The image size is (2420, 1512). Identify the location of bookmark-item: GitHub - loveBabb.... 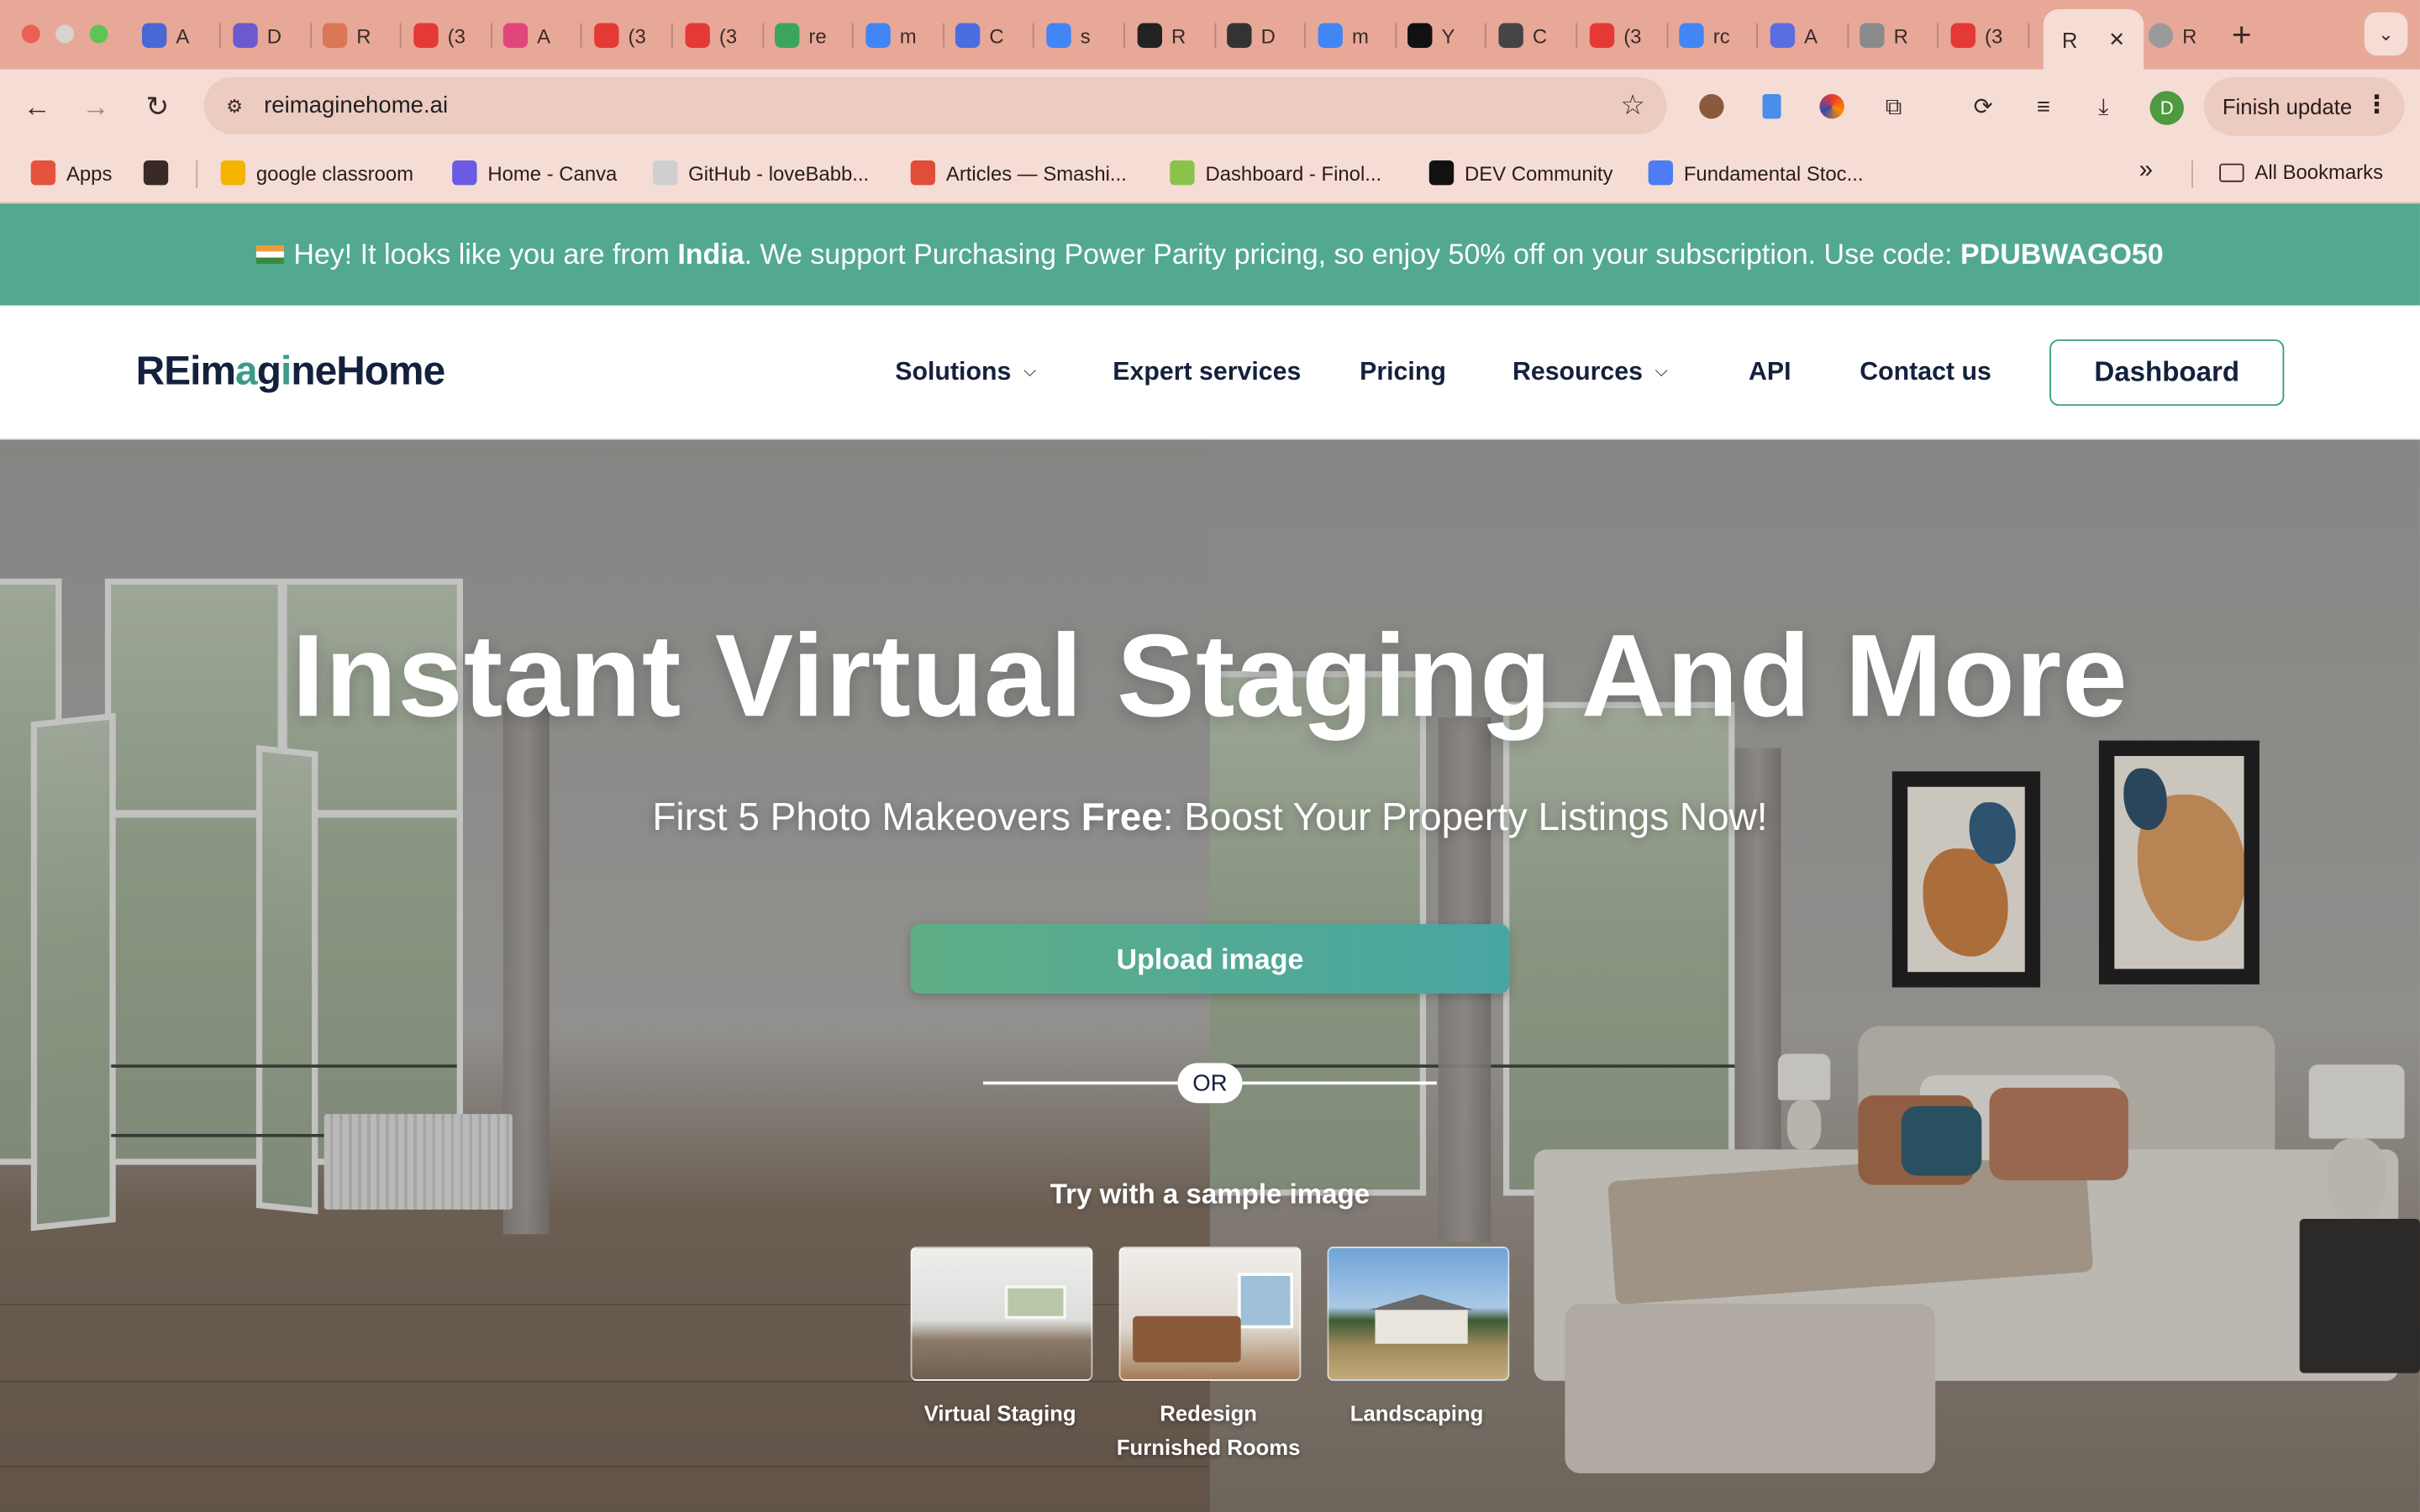
(761, 173).